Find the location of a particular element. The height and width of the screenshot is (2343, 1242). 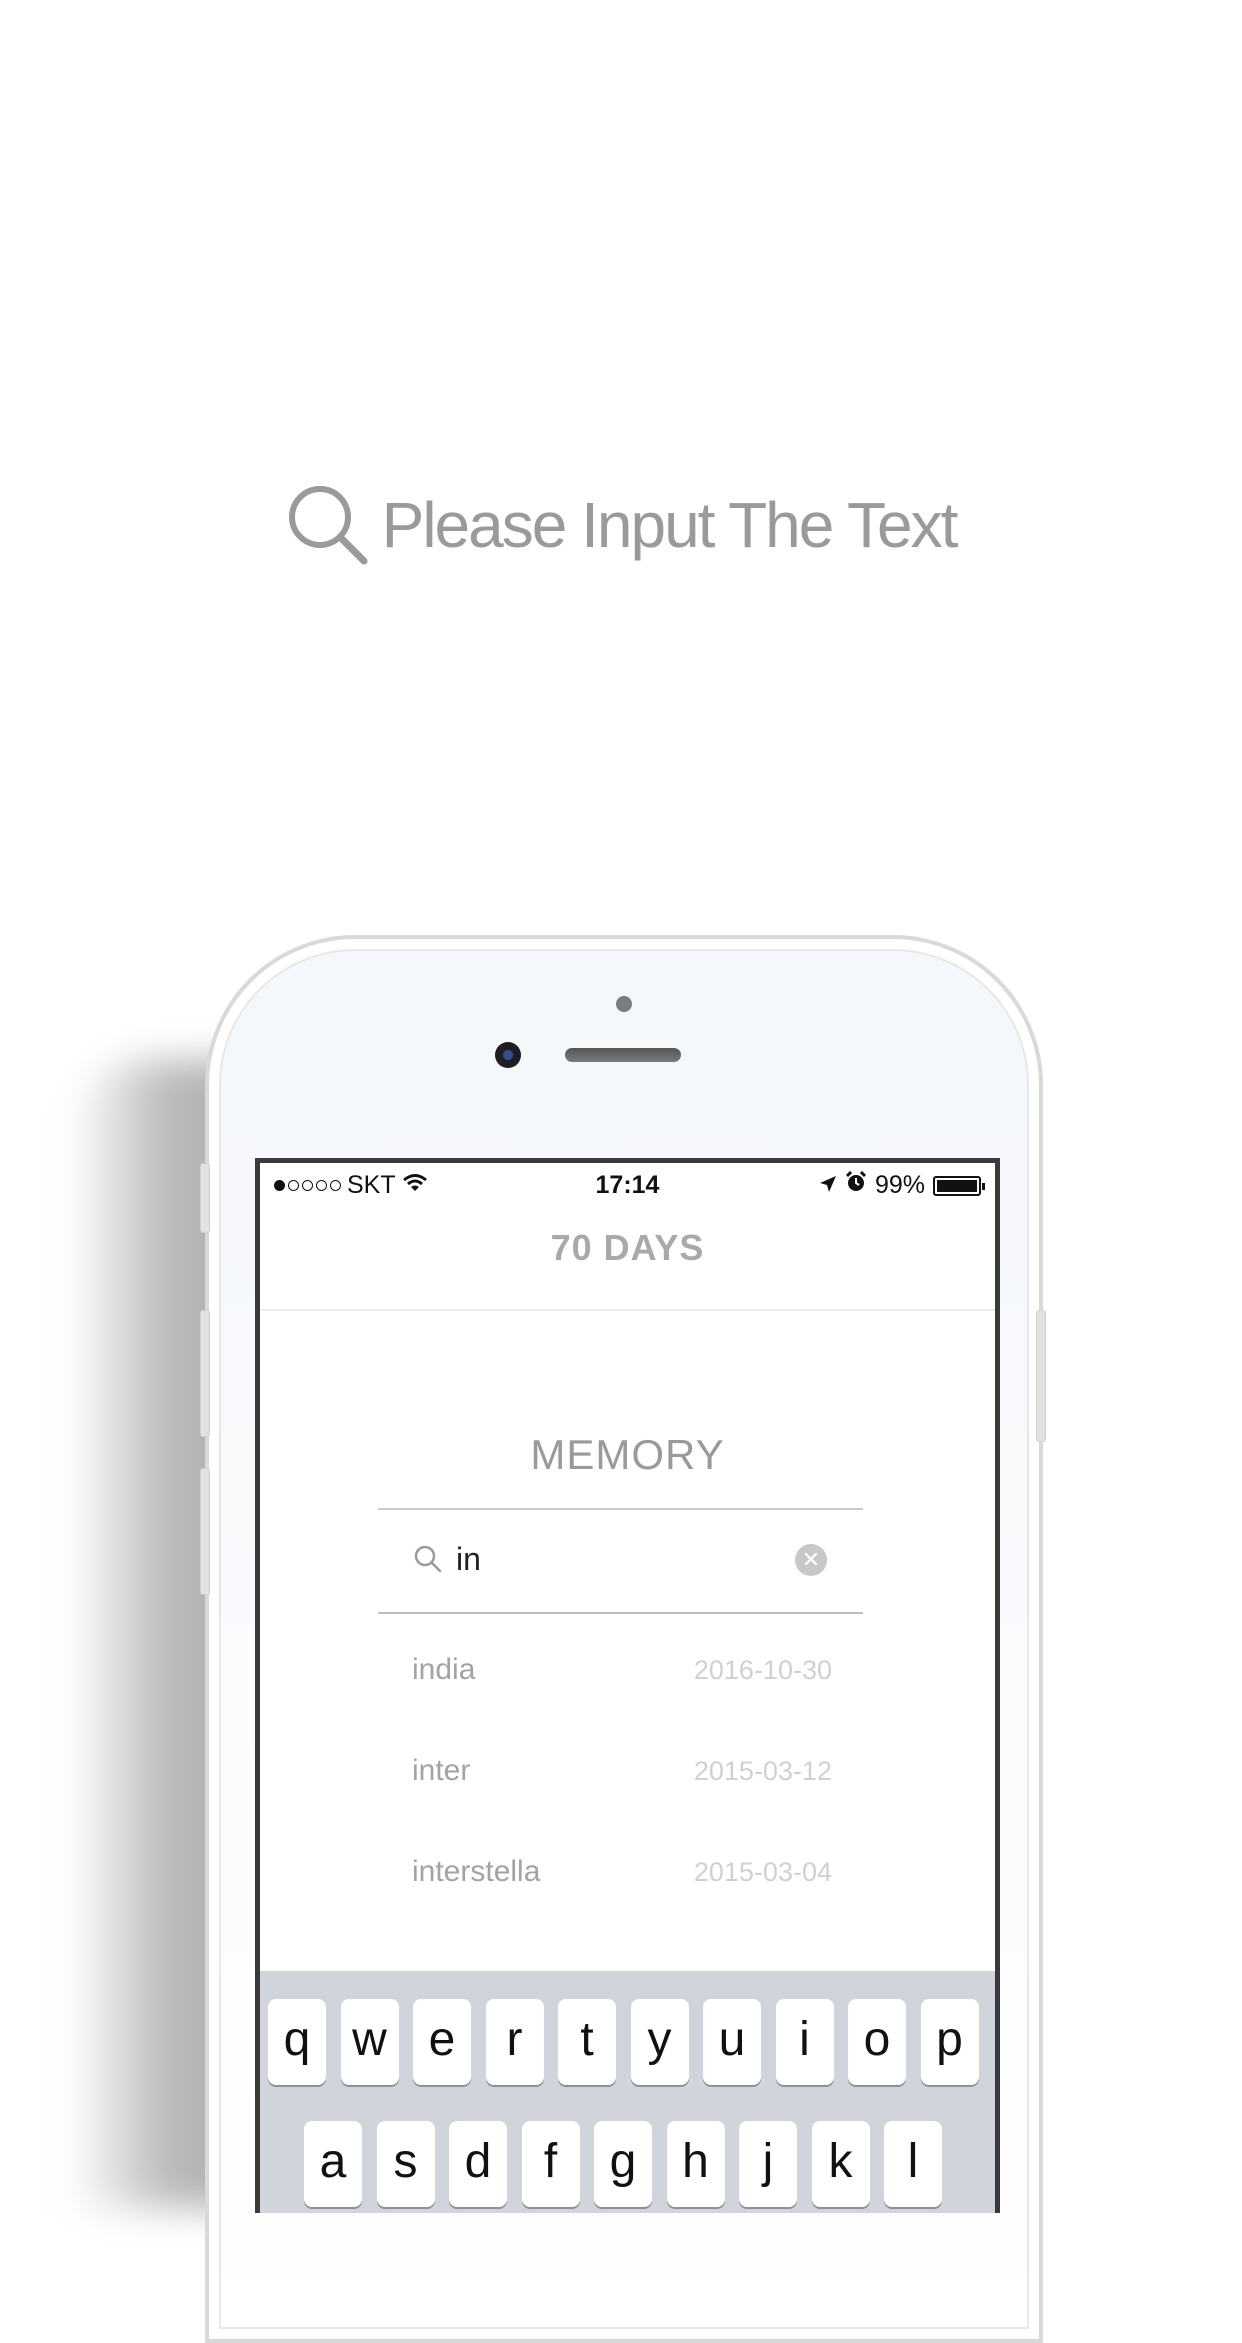

location-arrow-icon is located at coordinates (828, 1185).